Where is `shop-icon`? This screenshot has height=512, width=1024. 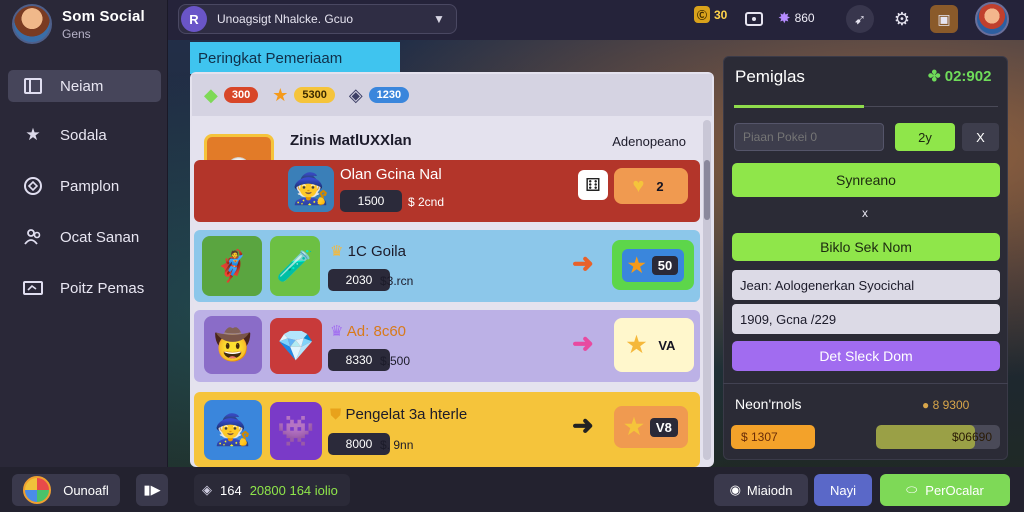 shop-icon is located at coordinates (754, 18).